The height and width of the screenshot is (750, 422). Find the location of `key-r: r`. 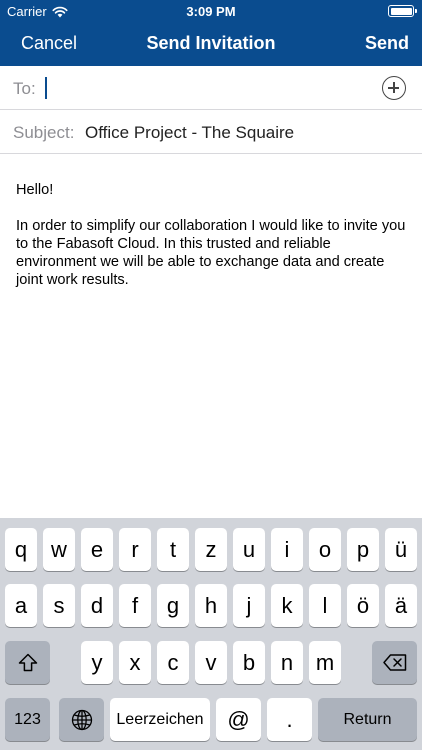

key-r: r is located at coordinates (135, 549).